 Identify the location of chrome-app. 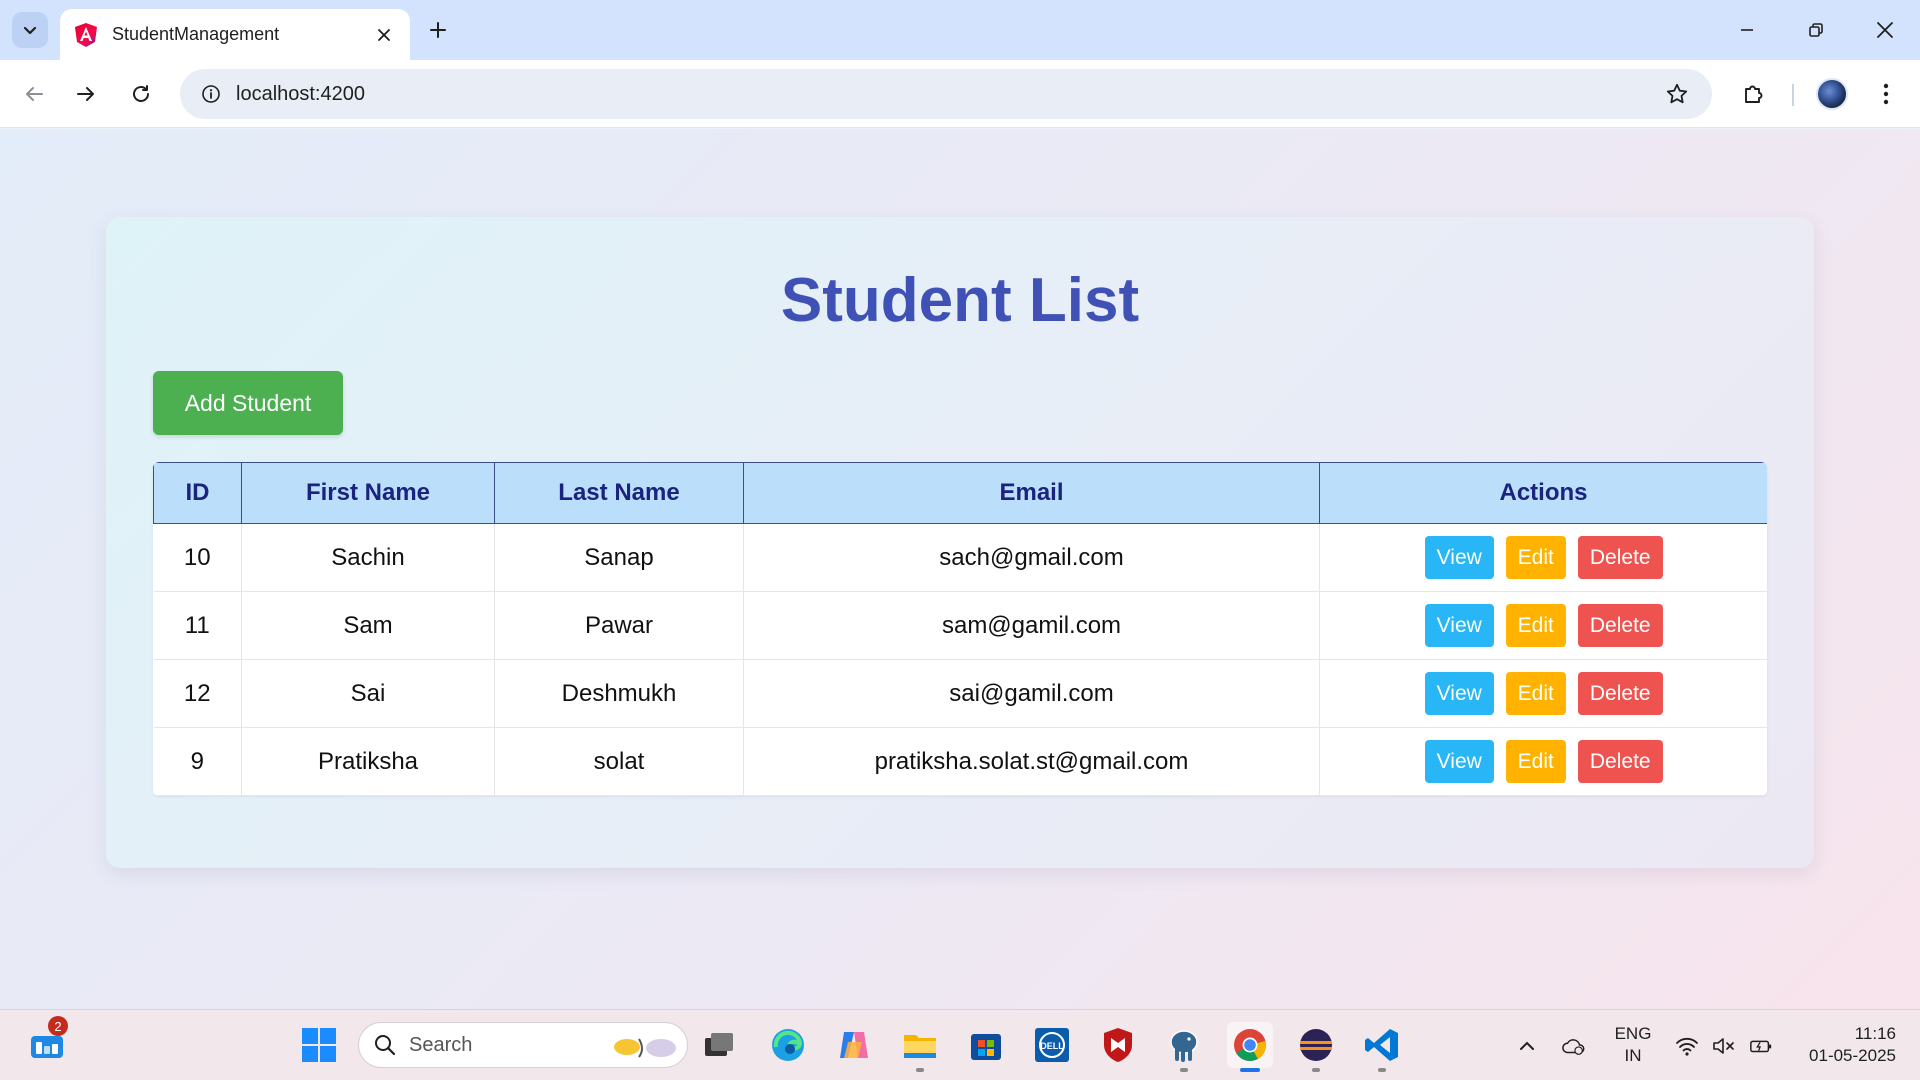
(1250, 1047).